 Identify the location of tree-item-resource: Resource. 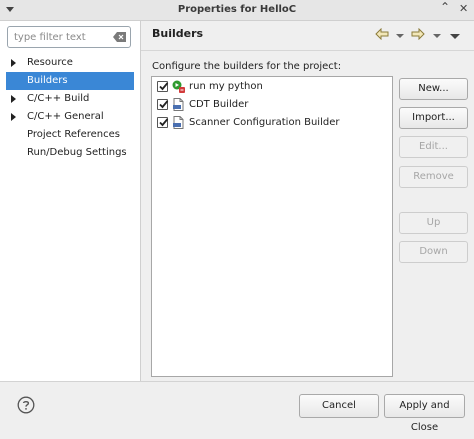
(70, 63).